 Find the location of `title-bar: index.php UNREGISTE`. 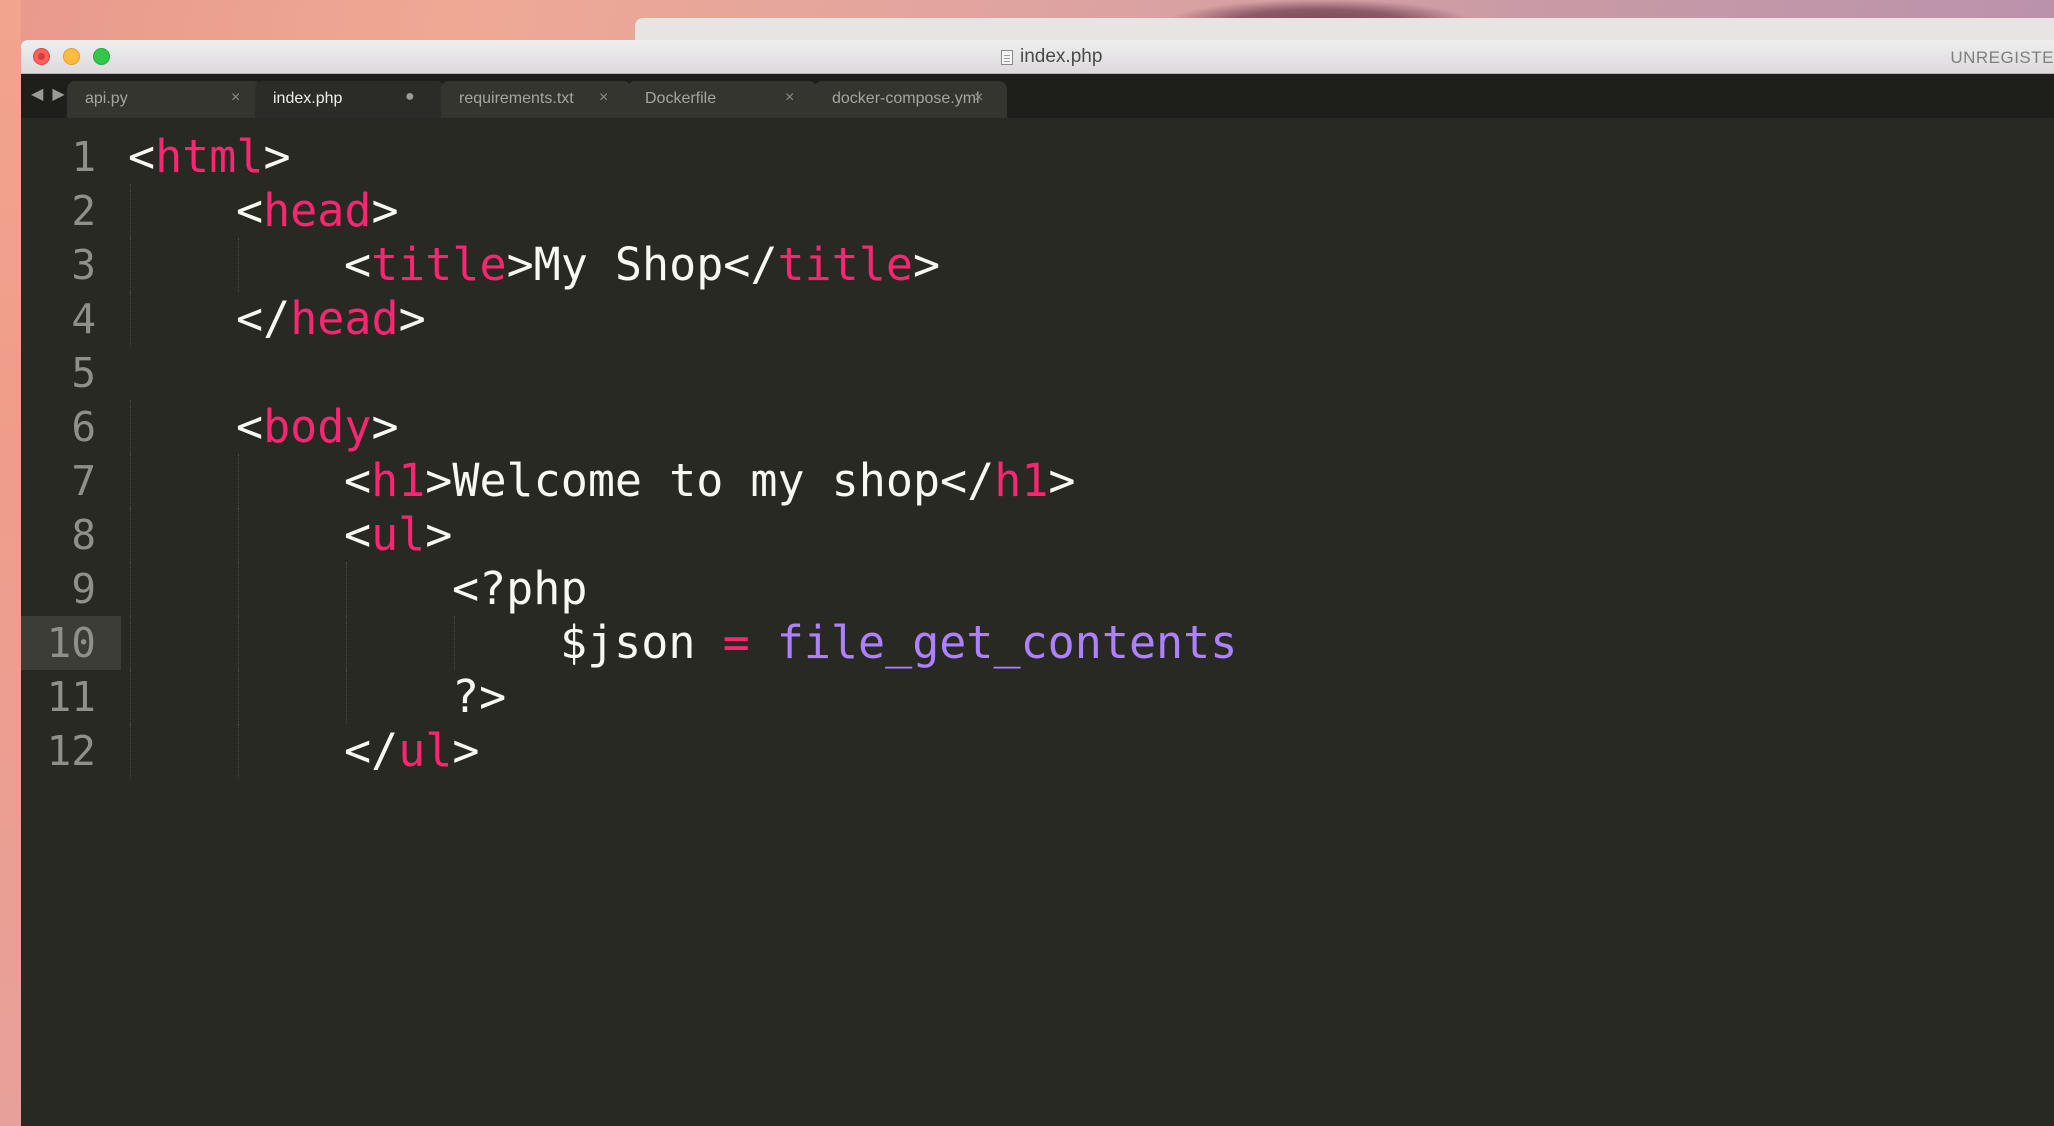

title-bar: index.php UNREGISTE is located at coordinates (1037, 57).